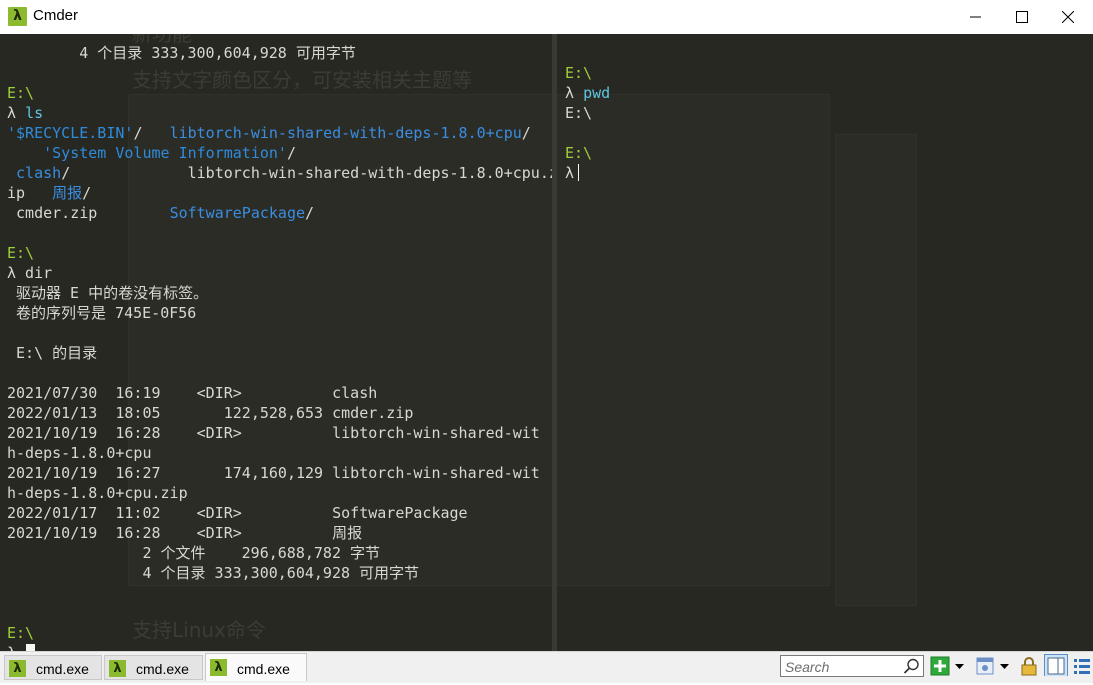 This screenshot has width=1093, height=685. I want to click on menu-icon, so click(1082, 667).